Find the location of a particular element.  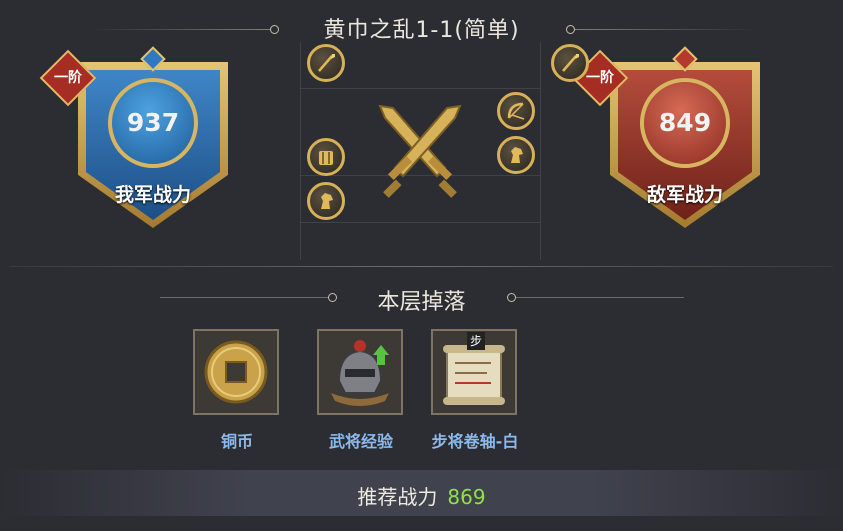

enemy-power-value: 849 is located at coordinates (685, 122).